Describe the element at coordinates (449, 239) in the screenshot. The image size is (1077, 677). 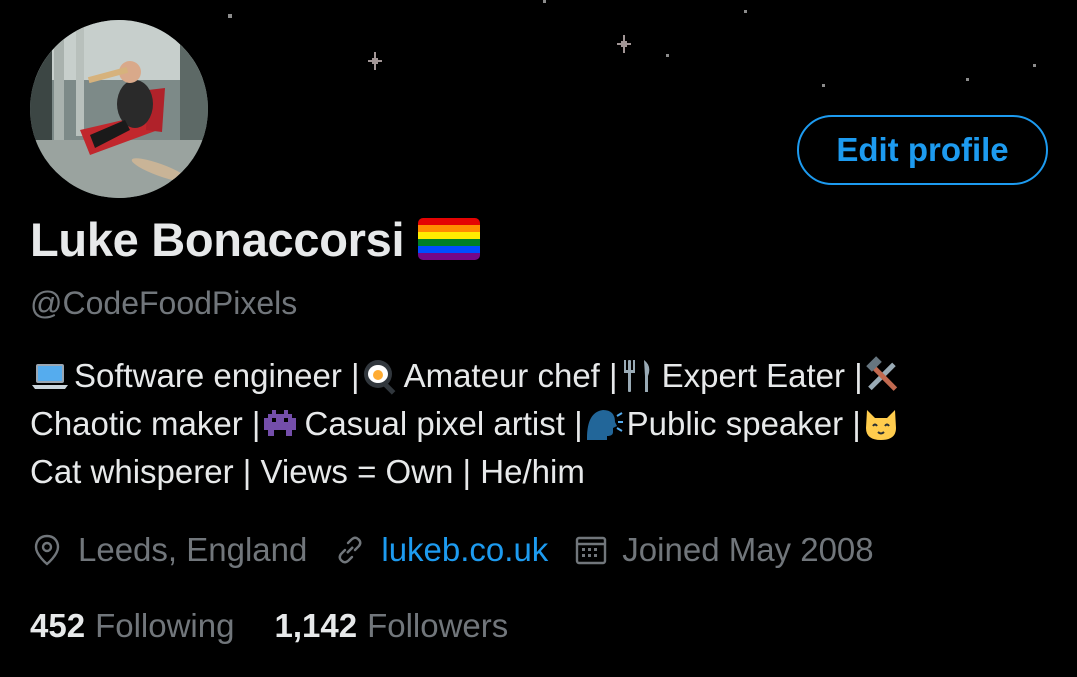
I see `rainbow-flag-icon` at that location.